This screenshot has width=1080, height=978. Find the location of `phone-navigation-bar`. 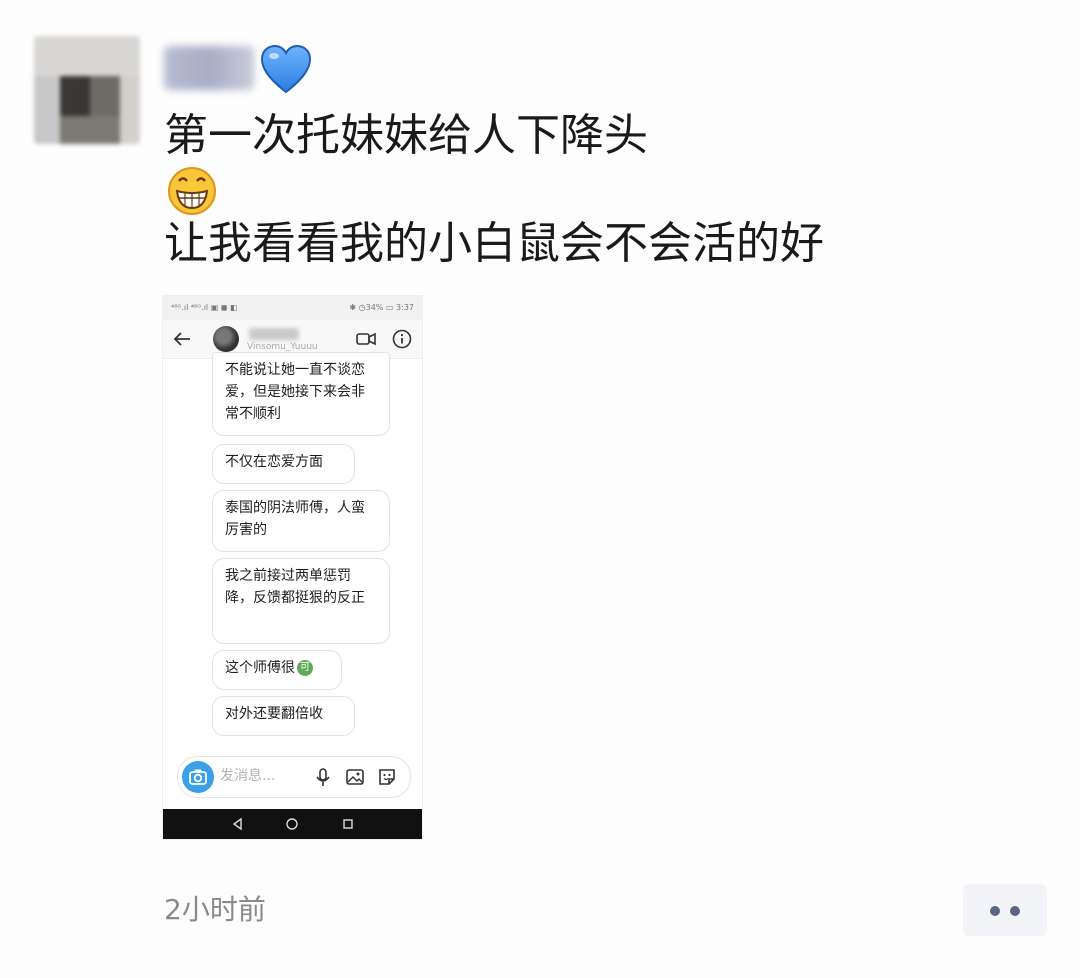

phone-navigation-bar is located at coordinates (292, 824).